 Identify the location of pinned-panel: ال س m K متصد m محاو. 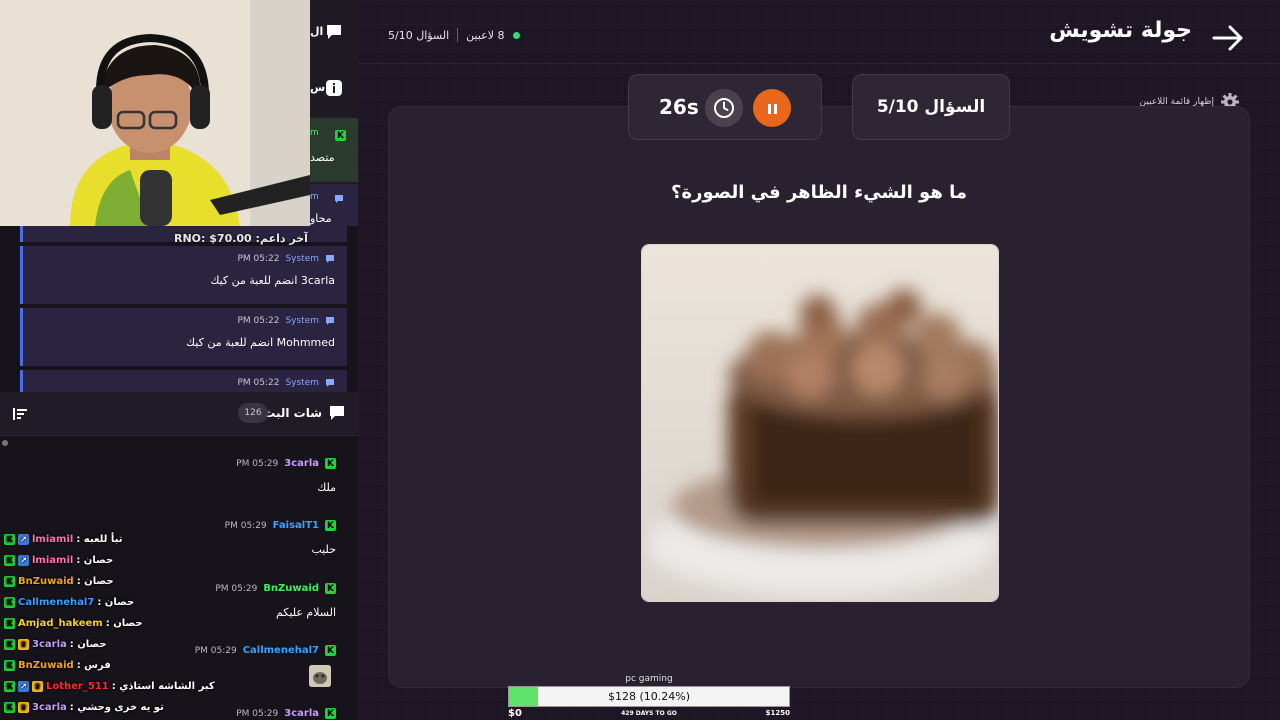
(334, 113).